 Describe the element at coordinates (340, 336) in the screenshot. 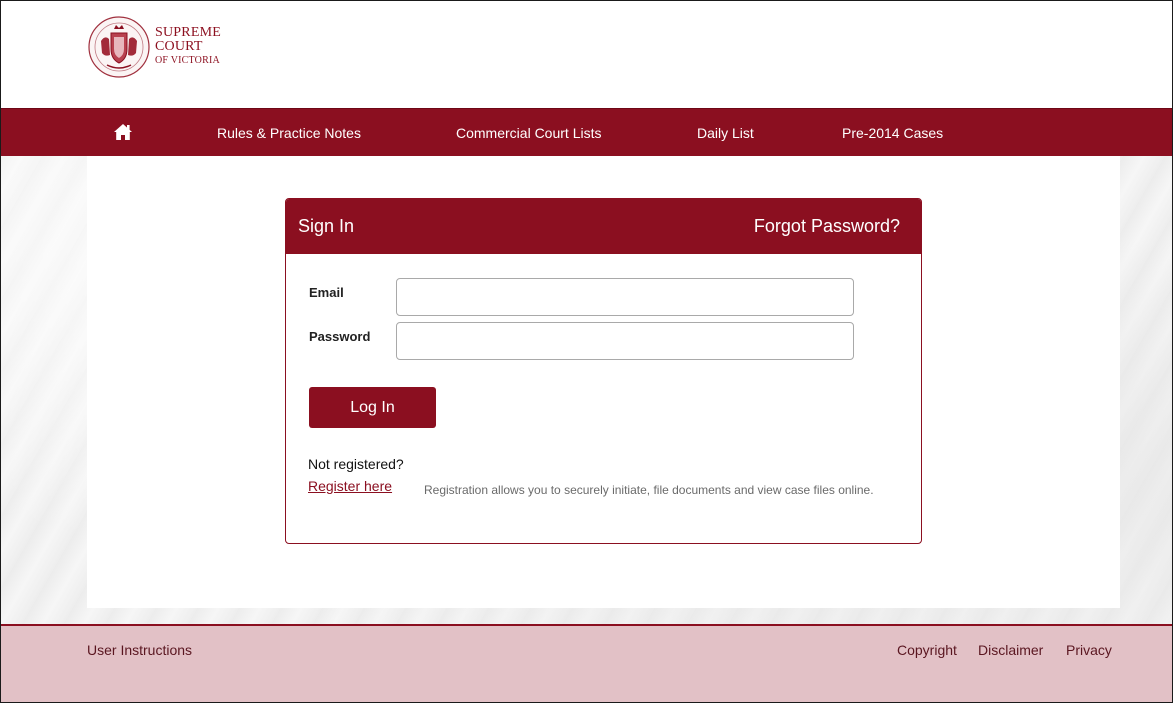

I see `password-label: Password` at that location.